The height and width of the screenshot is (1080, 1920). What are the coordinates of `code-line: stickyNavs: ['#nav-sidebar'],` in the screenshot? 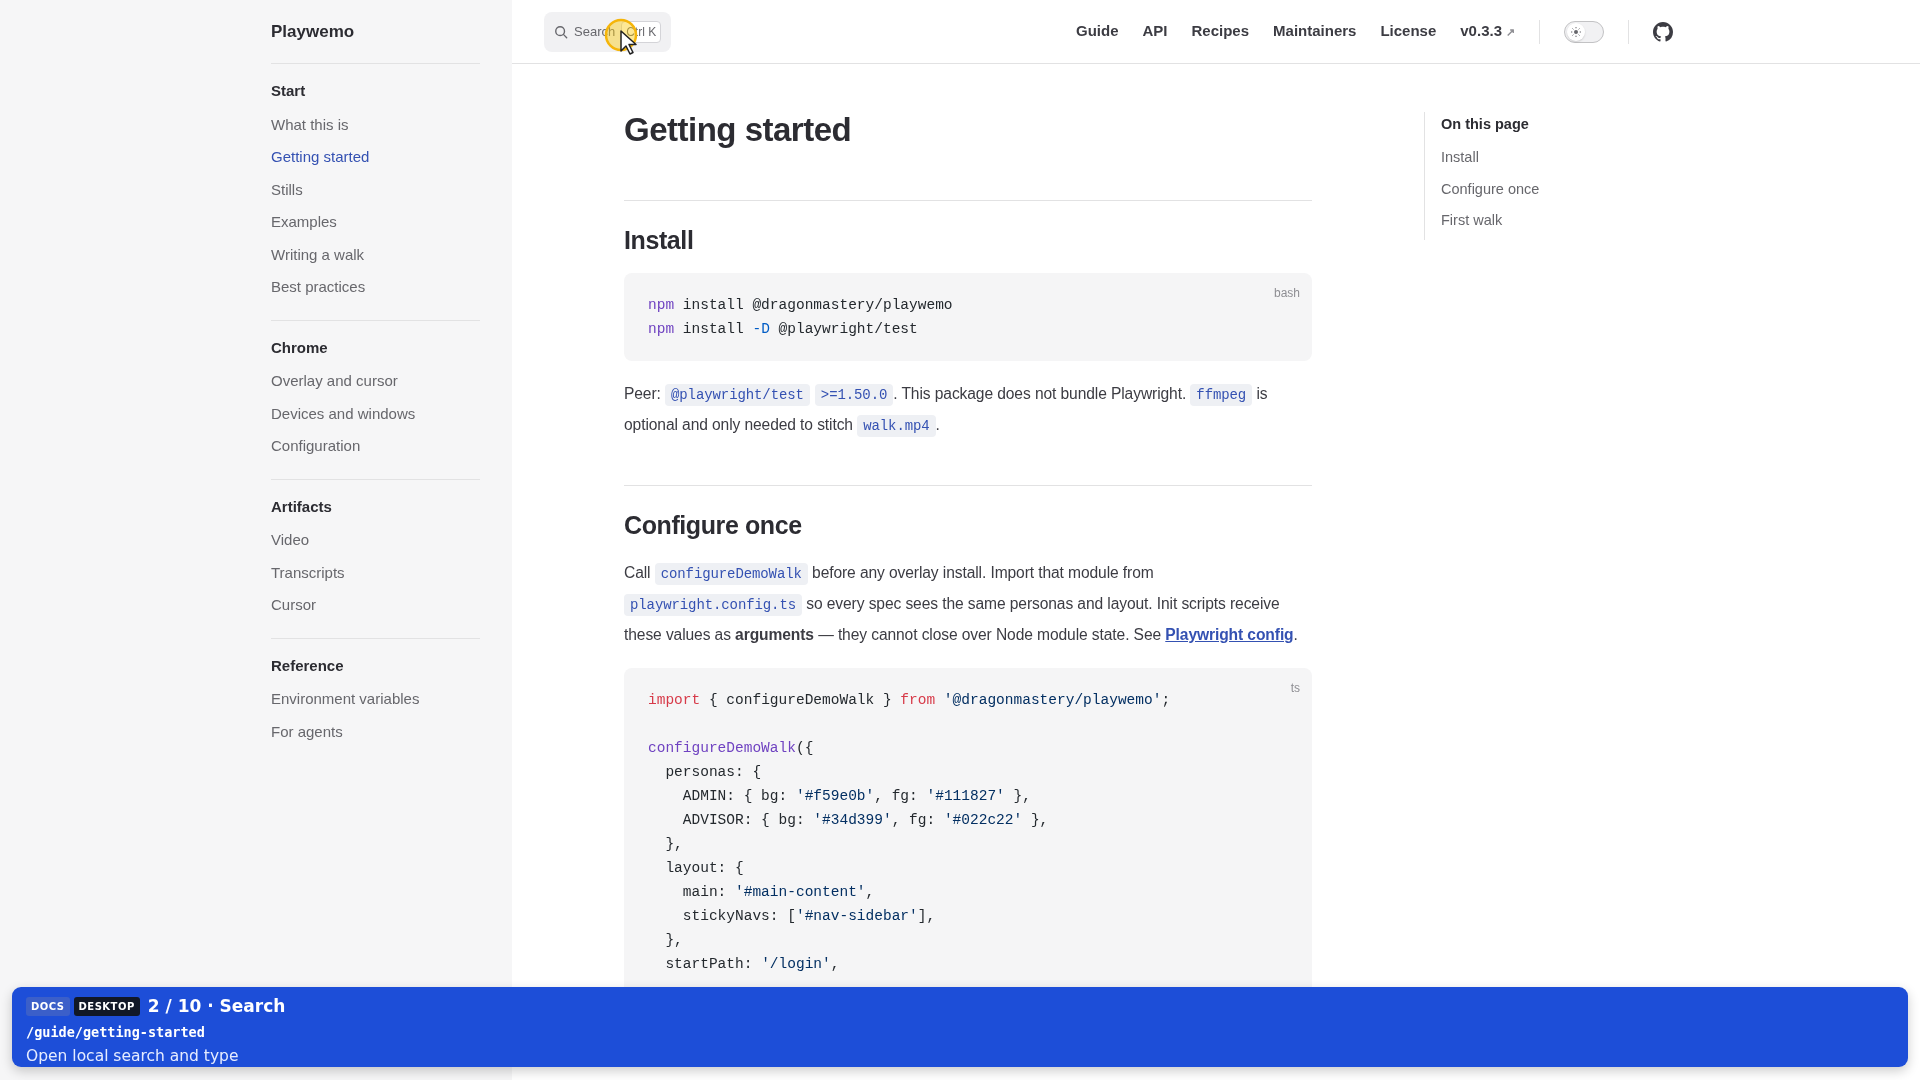 It's located at (808, 916).